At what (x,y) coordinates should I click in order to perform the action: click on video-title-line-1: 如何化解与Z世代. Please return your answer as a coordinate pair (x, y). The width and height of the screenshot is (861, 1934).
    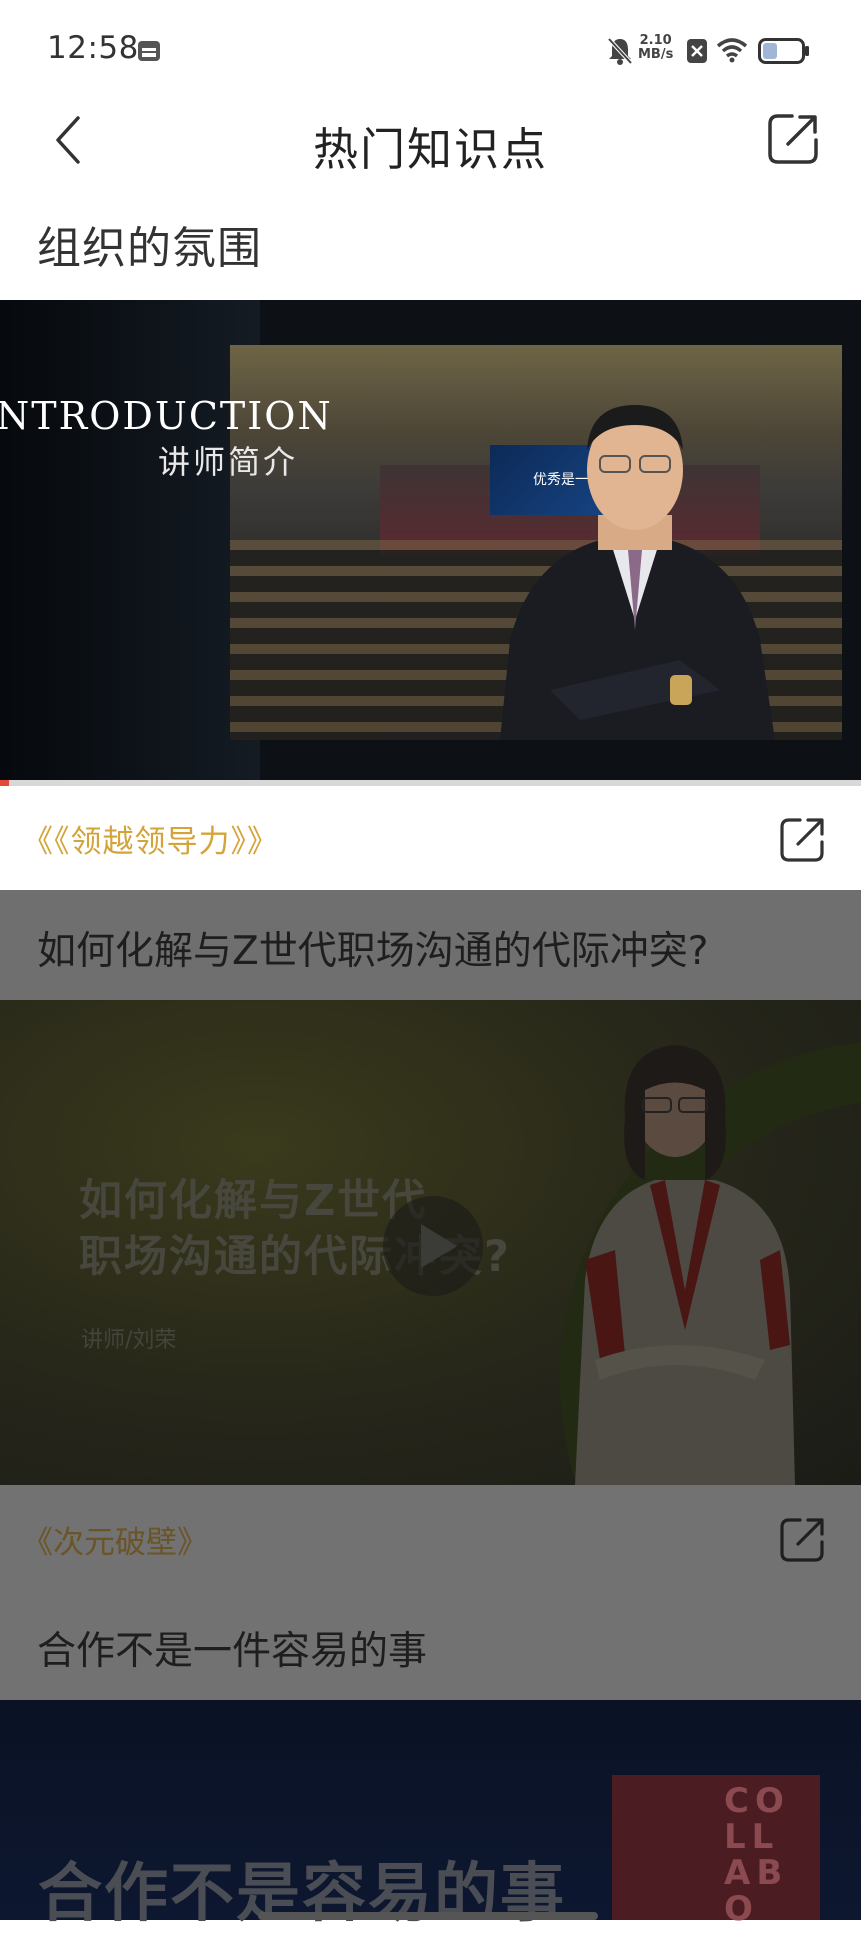
    Looking at the image, I should click on (253, 1201).